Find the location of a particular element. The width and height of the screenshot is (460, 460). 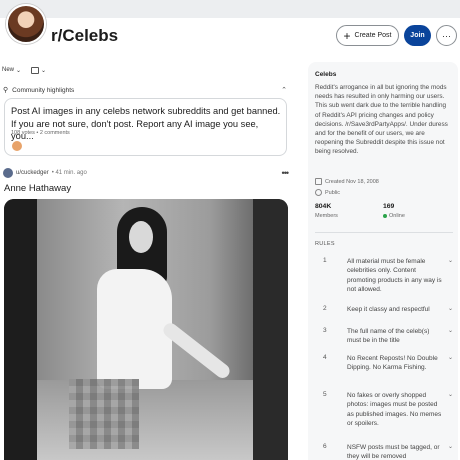

rule-item: 2 Keep it classy and respectful ⌄ is located at coordinates (385, 309).